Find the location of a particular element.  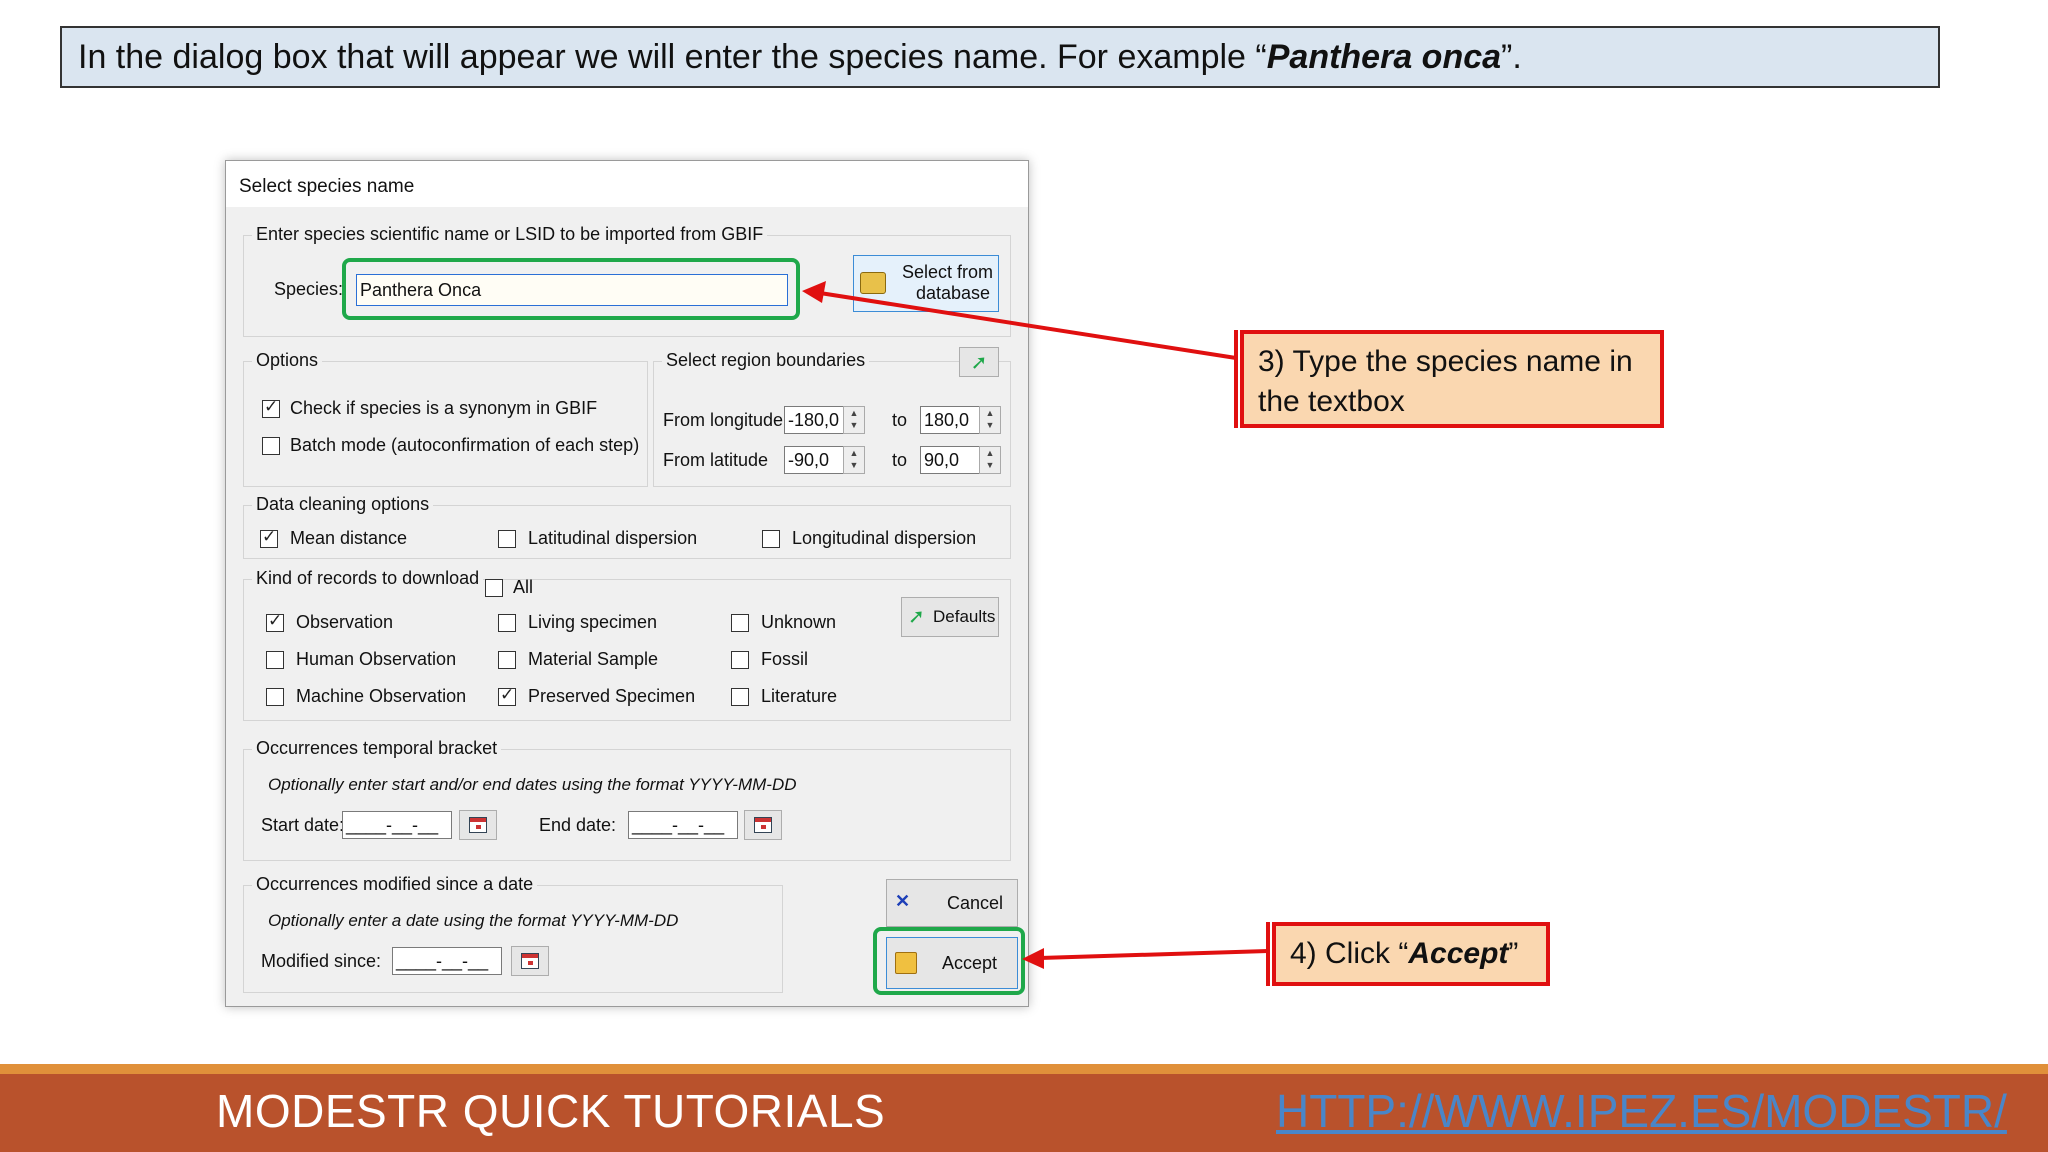

arrow-head-accept is located at coordinates (1033, 958).